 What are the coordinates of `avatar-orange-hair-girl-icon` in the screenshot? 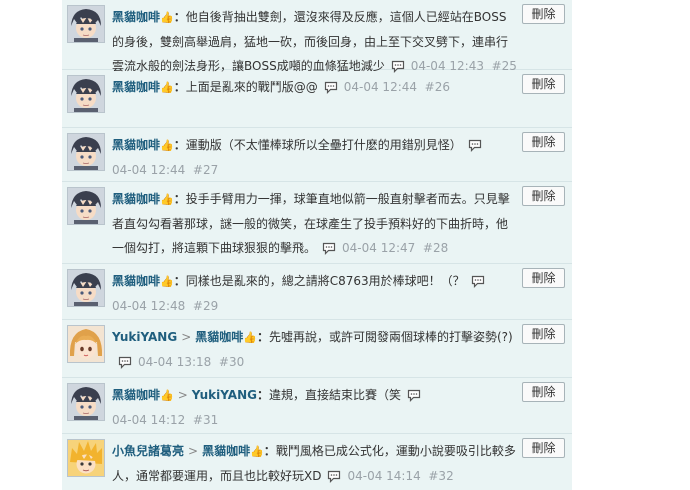 It's located at (86, 344).